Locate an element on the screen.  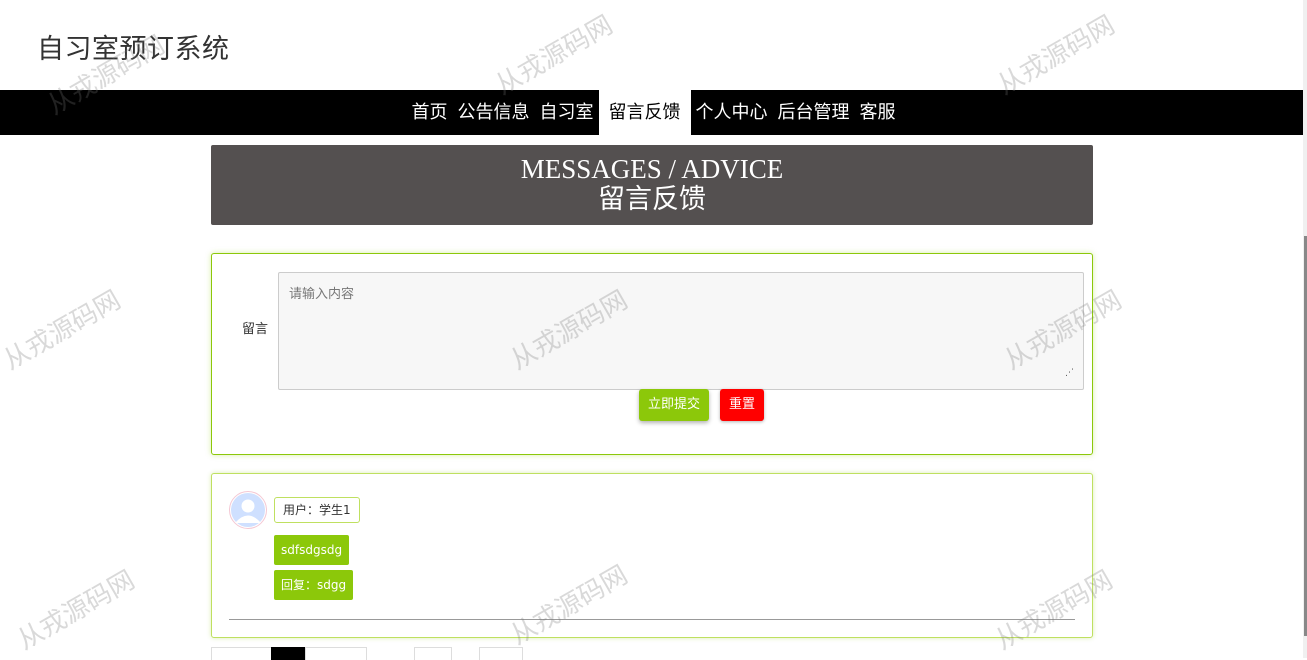
main-nav: 首页 公告信息 自习室 留言反馈 个人中心 后台管理 客服 is located at coordinates (653, 112).